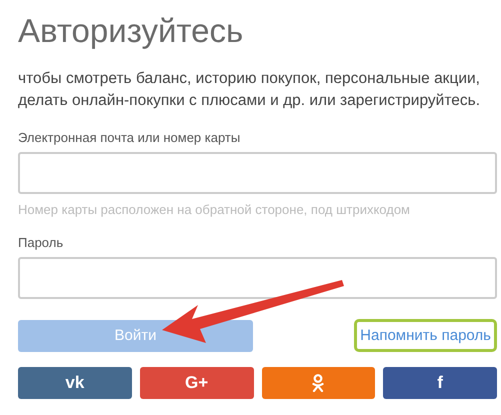 This screenshot has height=415, width=501. Describe the element at coordinates (130, 137) in the screenshot. I see `field-label: Электронная почта или номер карты` at that location.